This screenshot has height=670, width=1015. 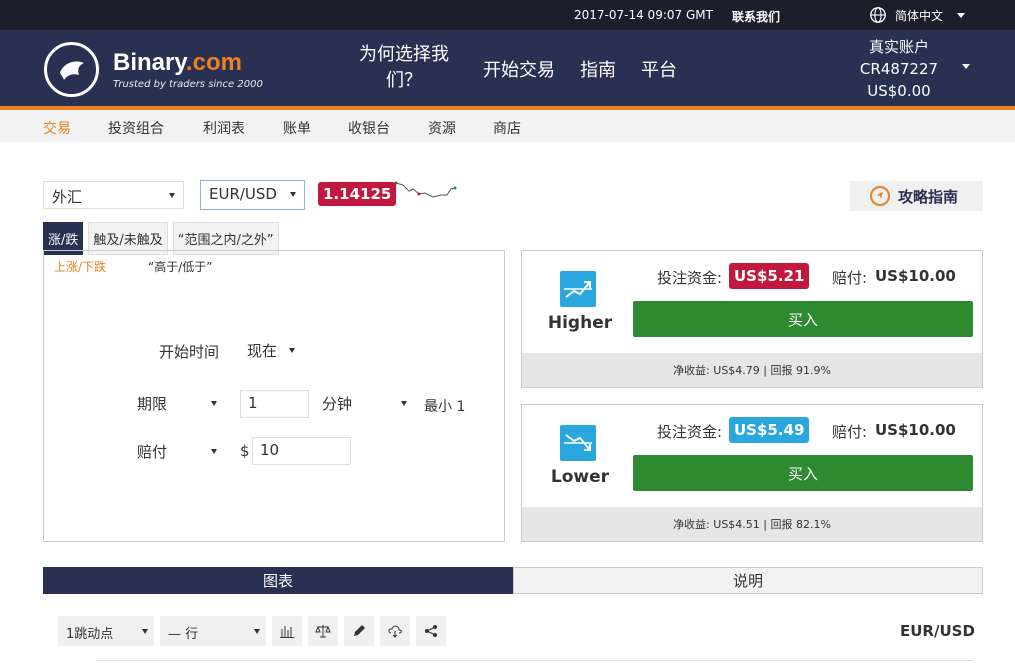 What do you see at coordinates (580, 323) in the screenshot?
I see `contract-name: Higher` at bounding box center [580, 323].